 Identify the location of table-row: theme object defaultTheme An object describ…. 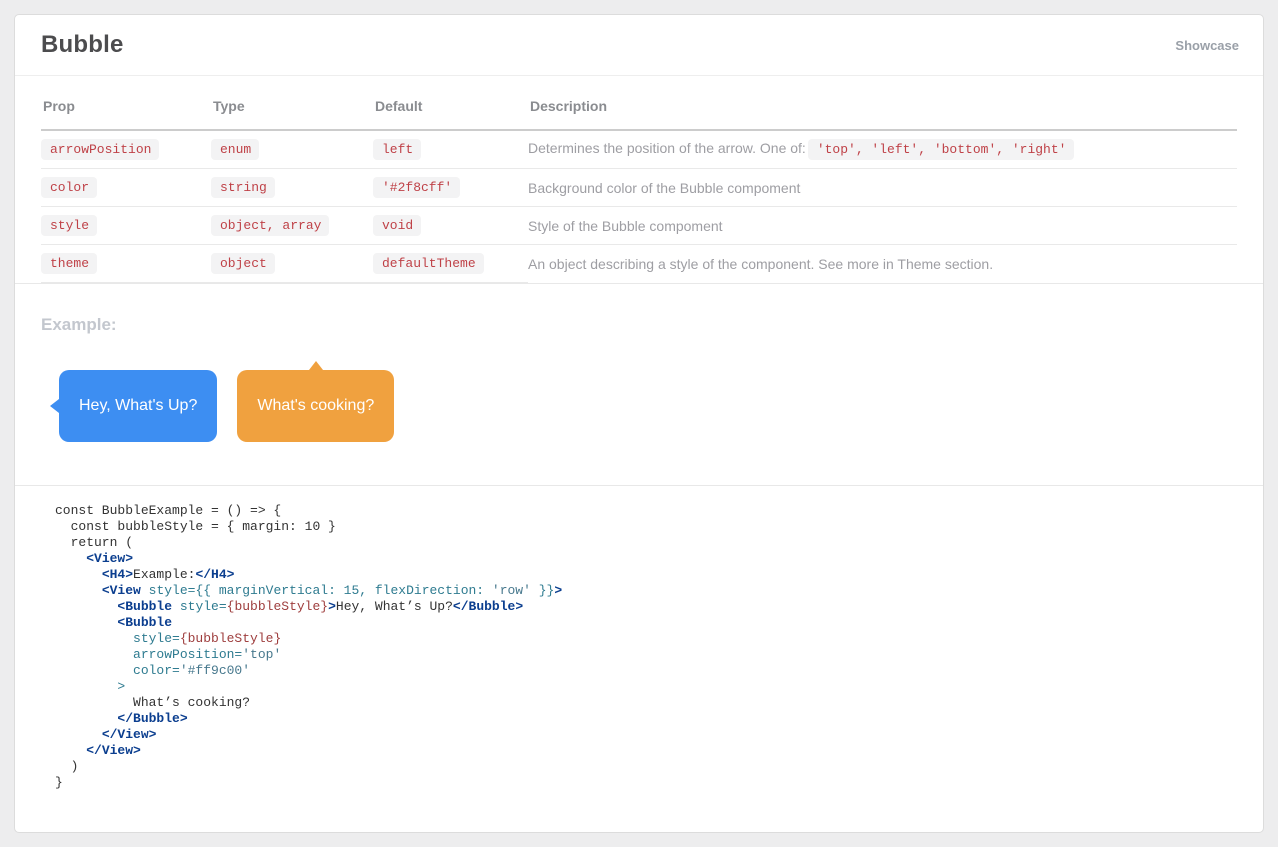
(639, 263).